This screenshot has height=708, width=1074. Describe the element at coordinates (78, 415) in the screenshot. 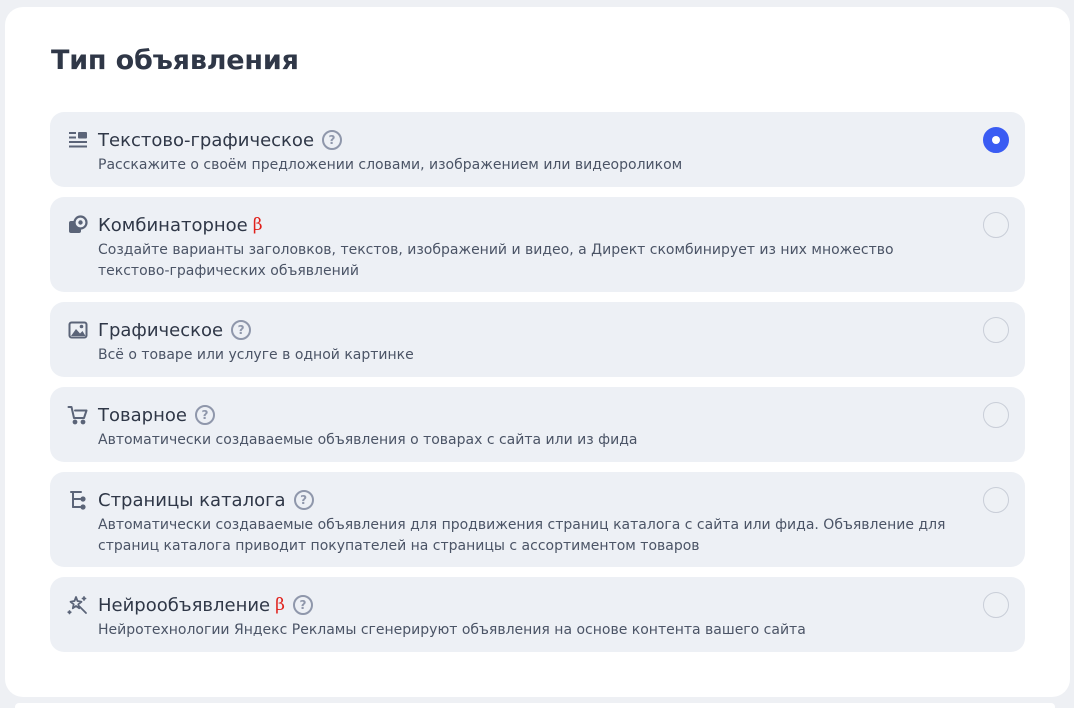

I see `cart-icon` at that location.